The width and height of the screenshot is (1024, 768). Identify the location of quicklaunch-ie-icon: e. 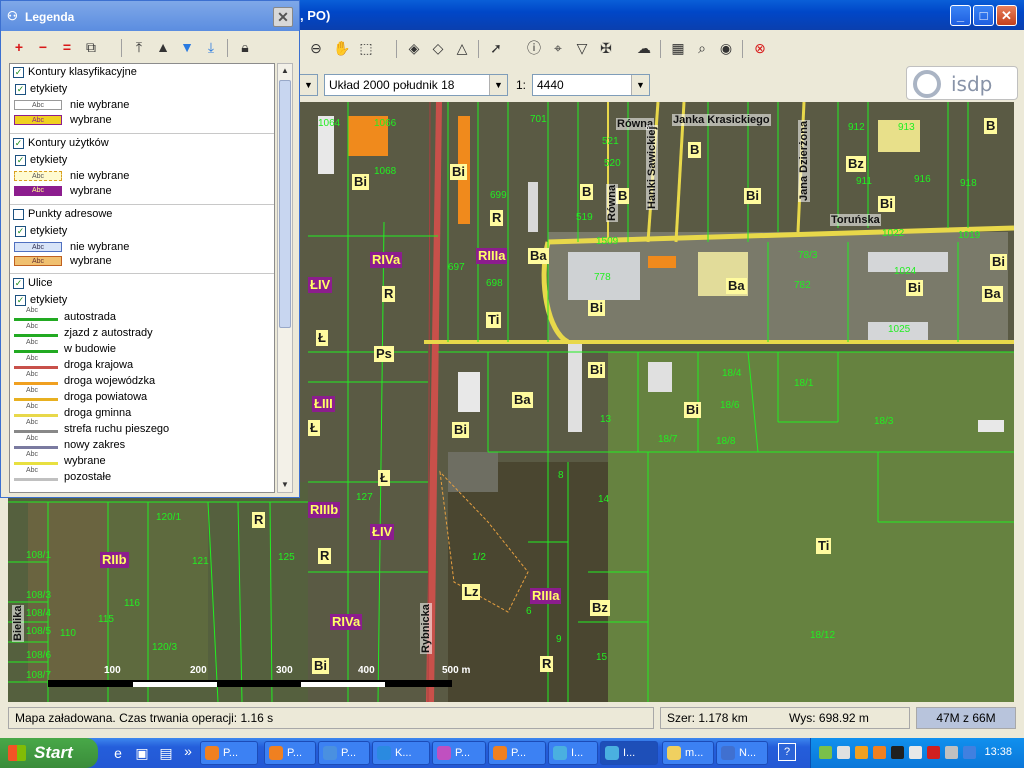
(118, 753).